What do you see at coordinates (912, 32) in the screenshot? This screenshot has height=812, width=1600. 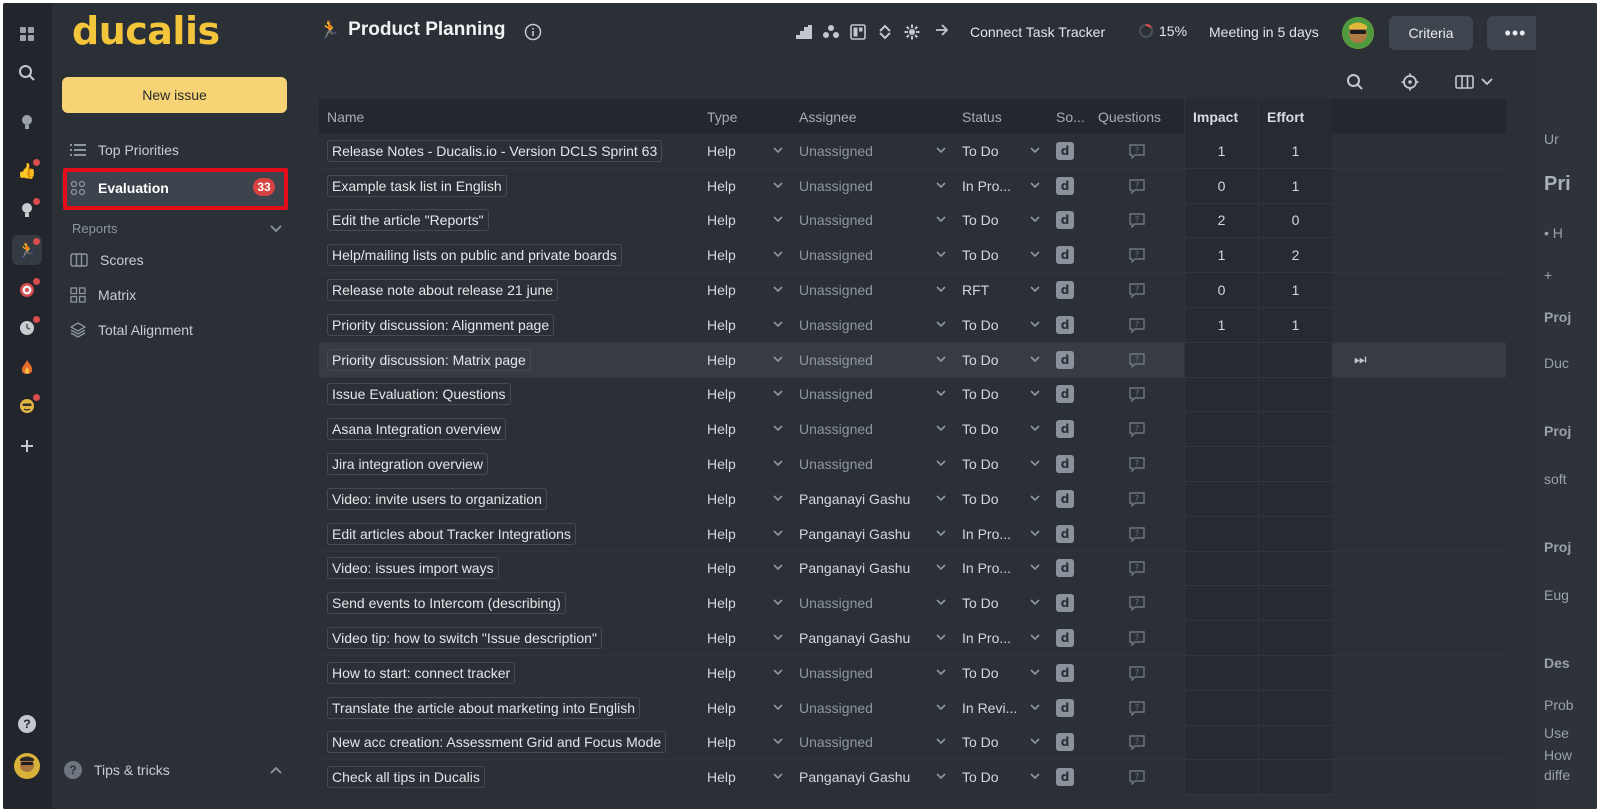 I see `settings-icon` at bounding box center [912, 32].